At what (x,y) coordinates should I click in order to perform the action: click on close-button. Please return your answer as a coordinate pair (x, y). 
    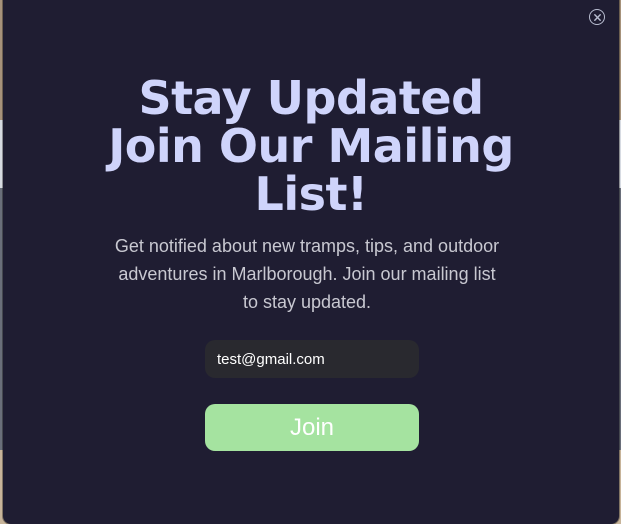
    Looking at the image, I should click on (597, 17).